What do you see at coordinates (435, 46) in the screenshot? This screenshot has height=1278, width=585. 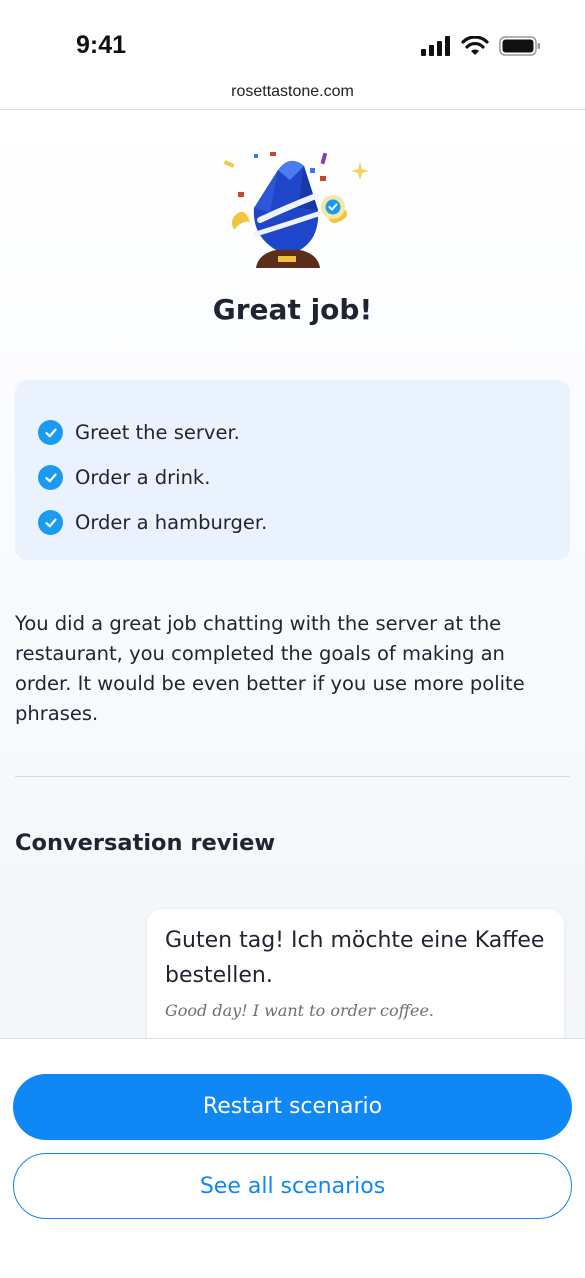 I see `signal-icon` at bounding box center [435, 46].